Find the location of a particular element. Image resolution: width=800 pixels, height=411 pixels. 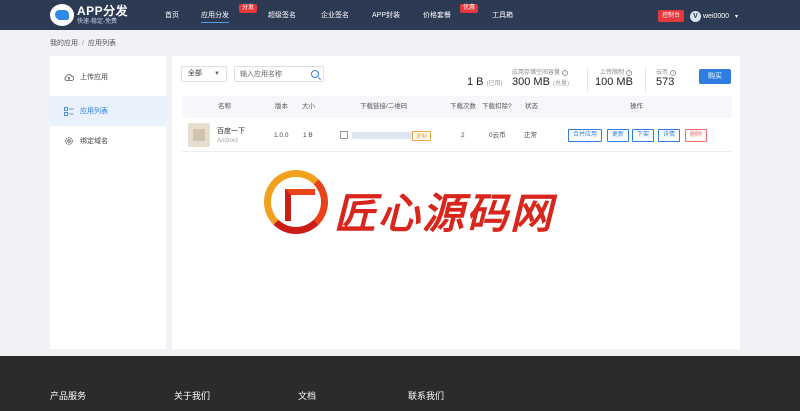

merge-app-button: 合并应用 is located at coordinates (585, 135).